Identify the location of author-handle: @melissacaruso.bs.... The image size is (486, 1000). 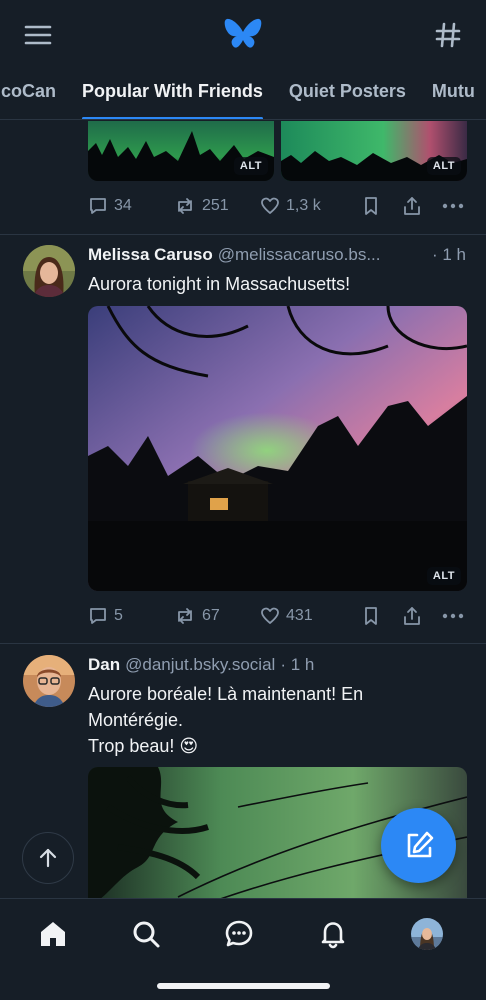
(299, 255).